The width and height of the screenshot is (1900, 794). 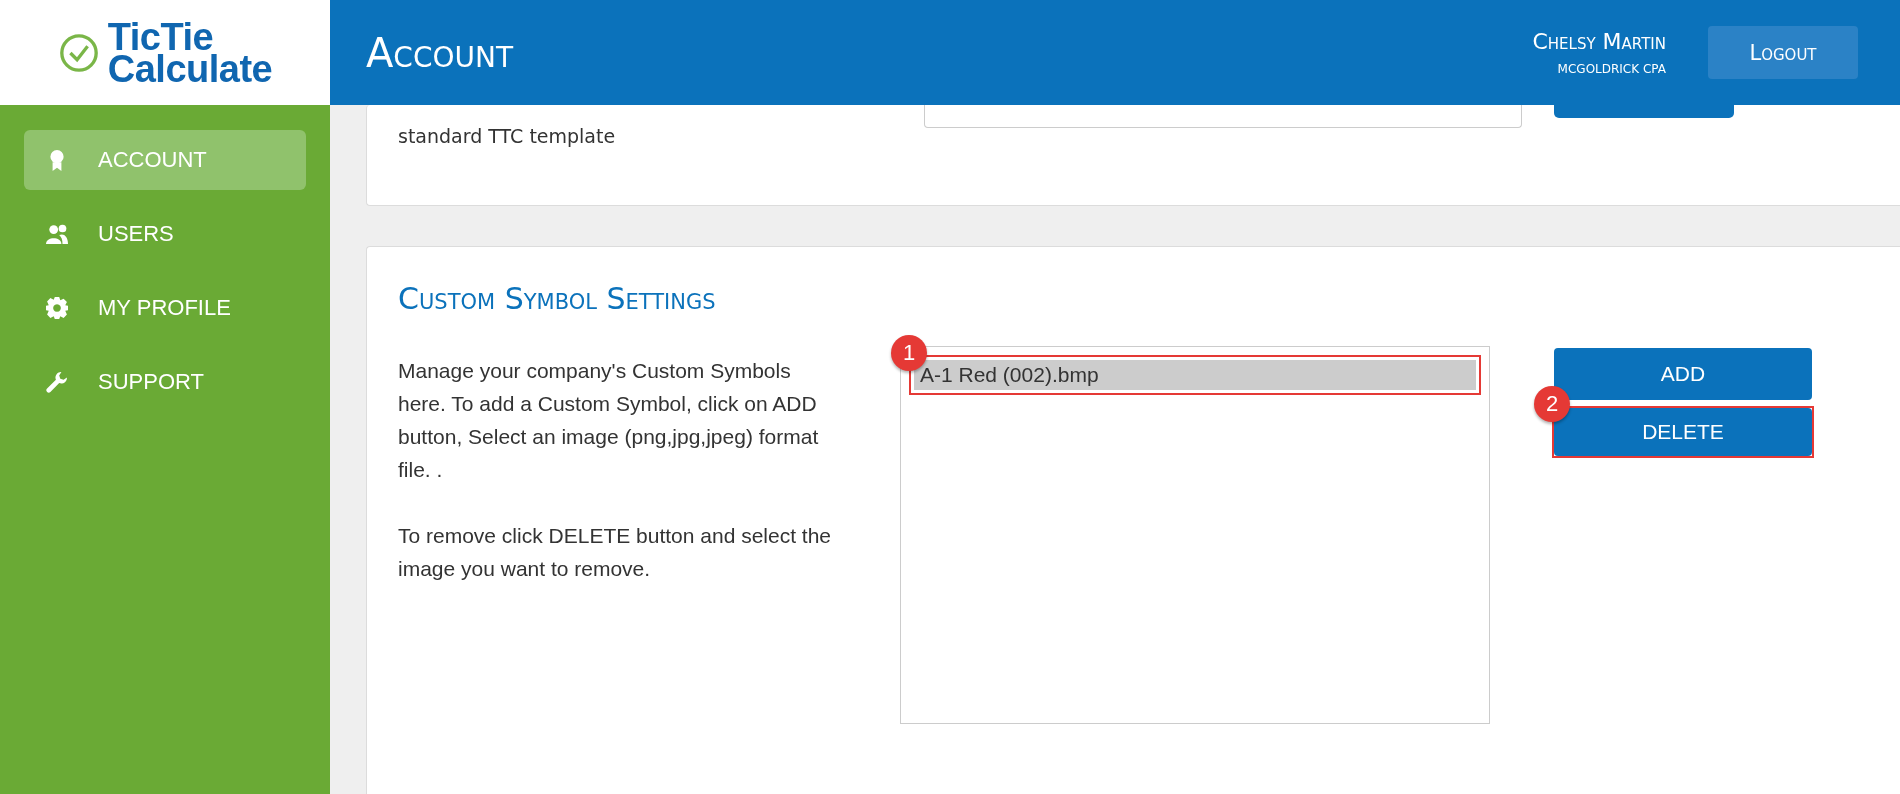 What do you see at coordinates (160, 36) in the screenshot?
I see `logo-text: TicTie` at bounding box center [160, 36].